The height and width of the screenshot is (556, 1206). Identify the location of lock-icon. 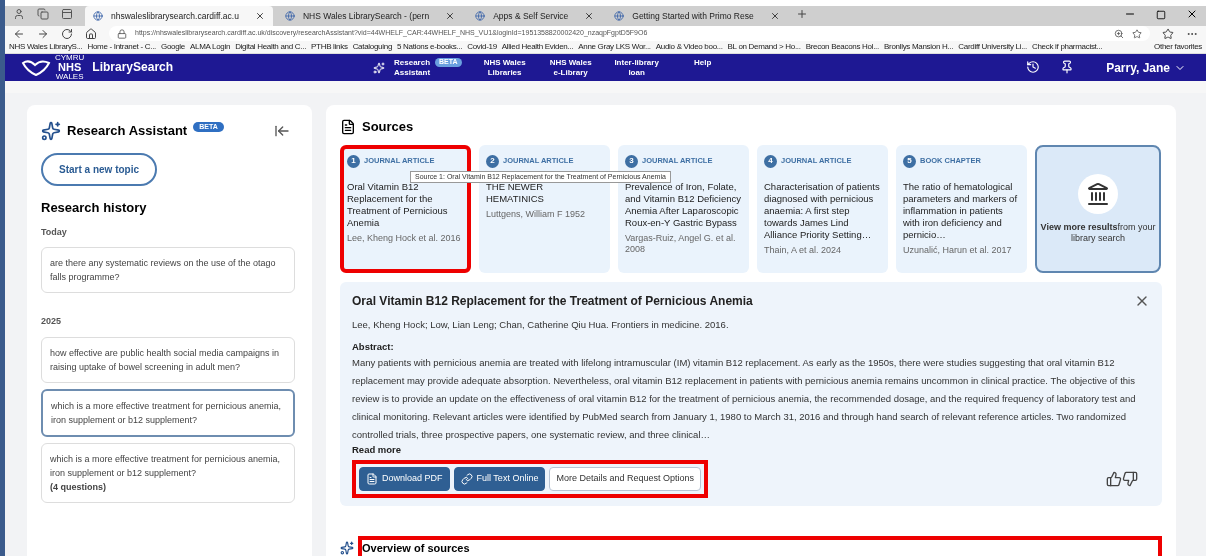
(122, 33).